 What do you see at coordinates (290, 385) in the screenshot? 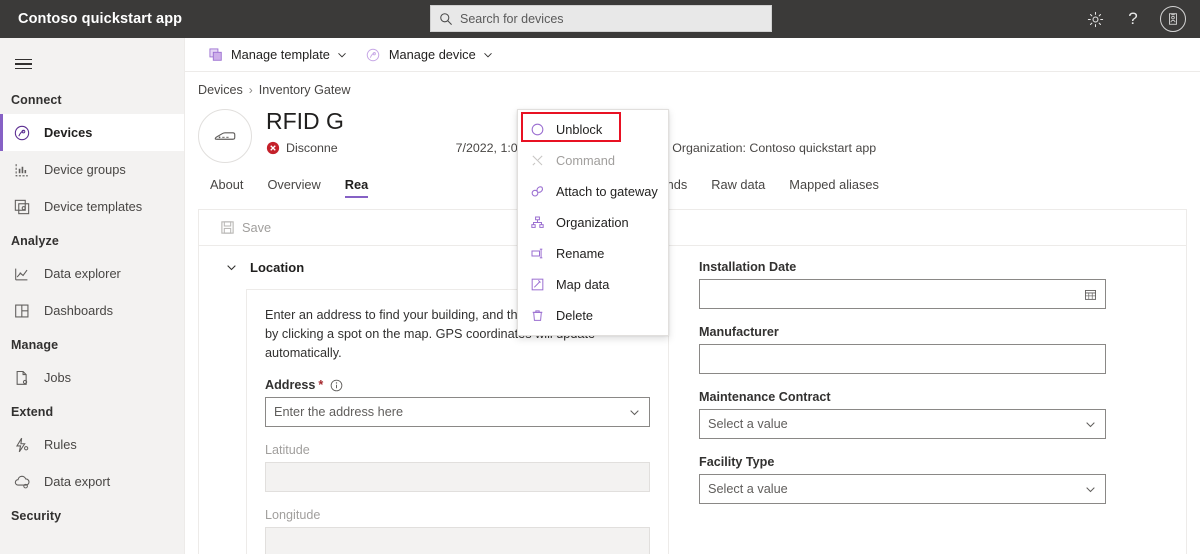
I see `address-label-text: Address` at bounding box center [290, 385].